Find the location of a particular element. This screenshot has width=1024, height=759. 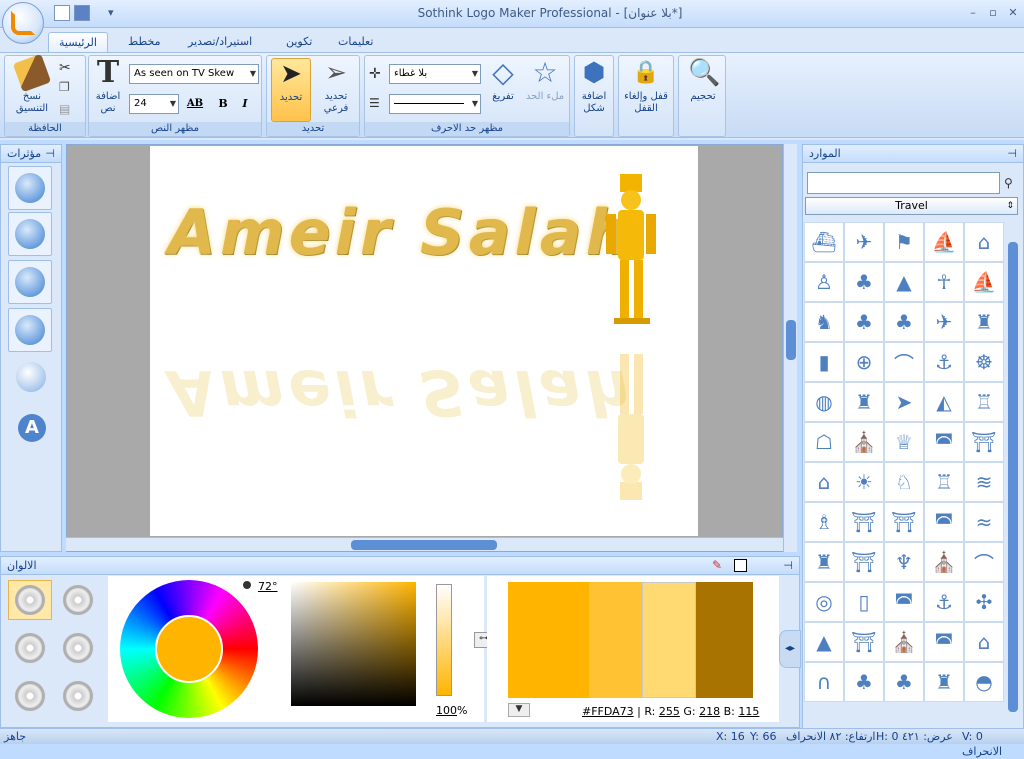

globe-icon: ◍ is located at coordinates (824, 402).